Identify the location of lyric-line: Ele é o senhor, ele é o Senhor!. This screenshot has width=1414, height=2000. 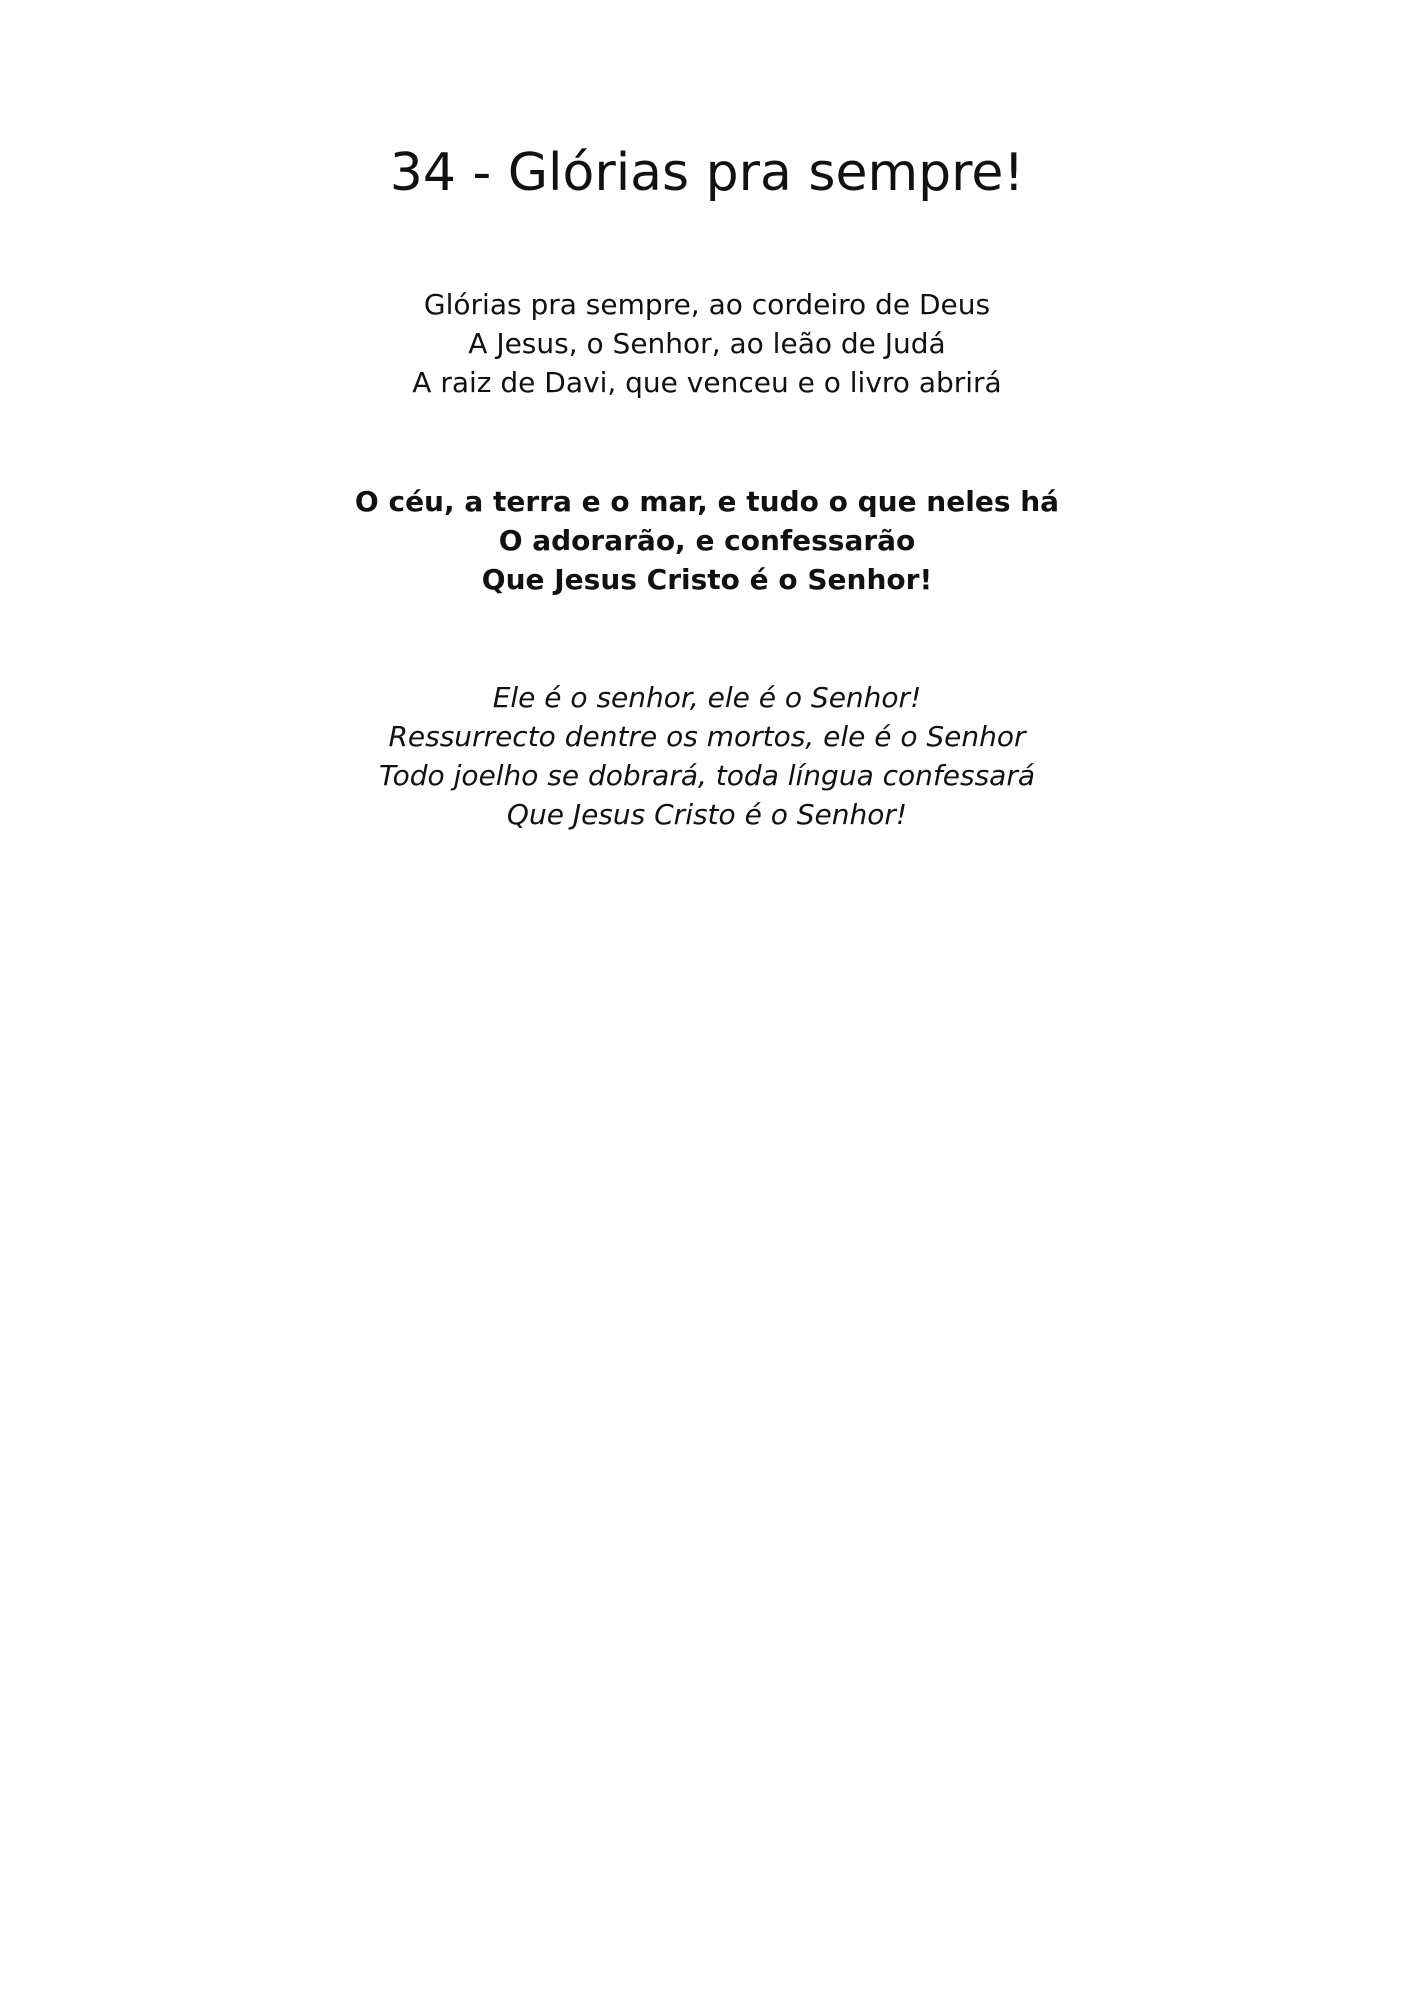
(707, 697).